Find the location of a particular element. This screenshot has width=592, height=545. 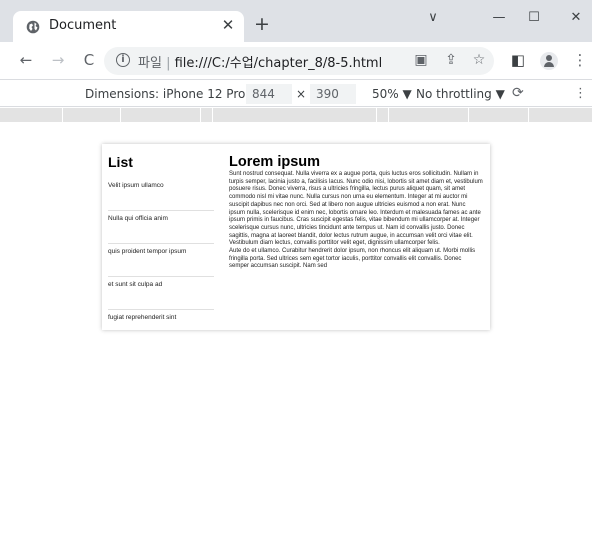

width-input: 844 is located at coordinates (269, 94).